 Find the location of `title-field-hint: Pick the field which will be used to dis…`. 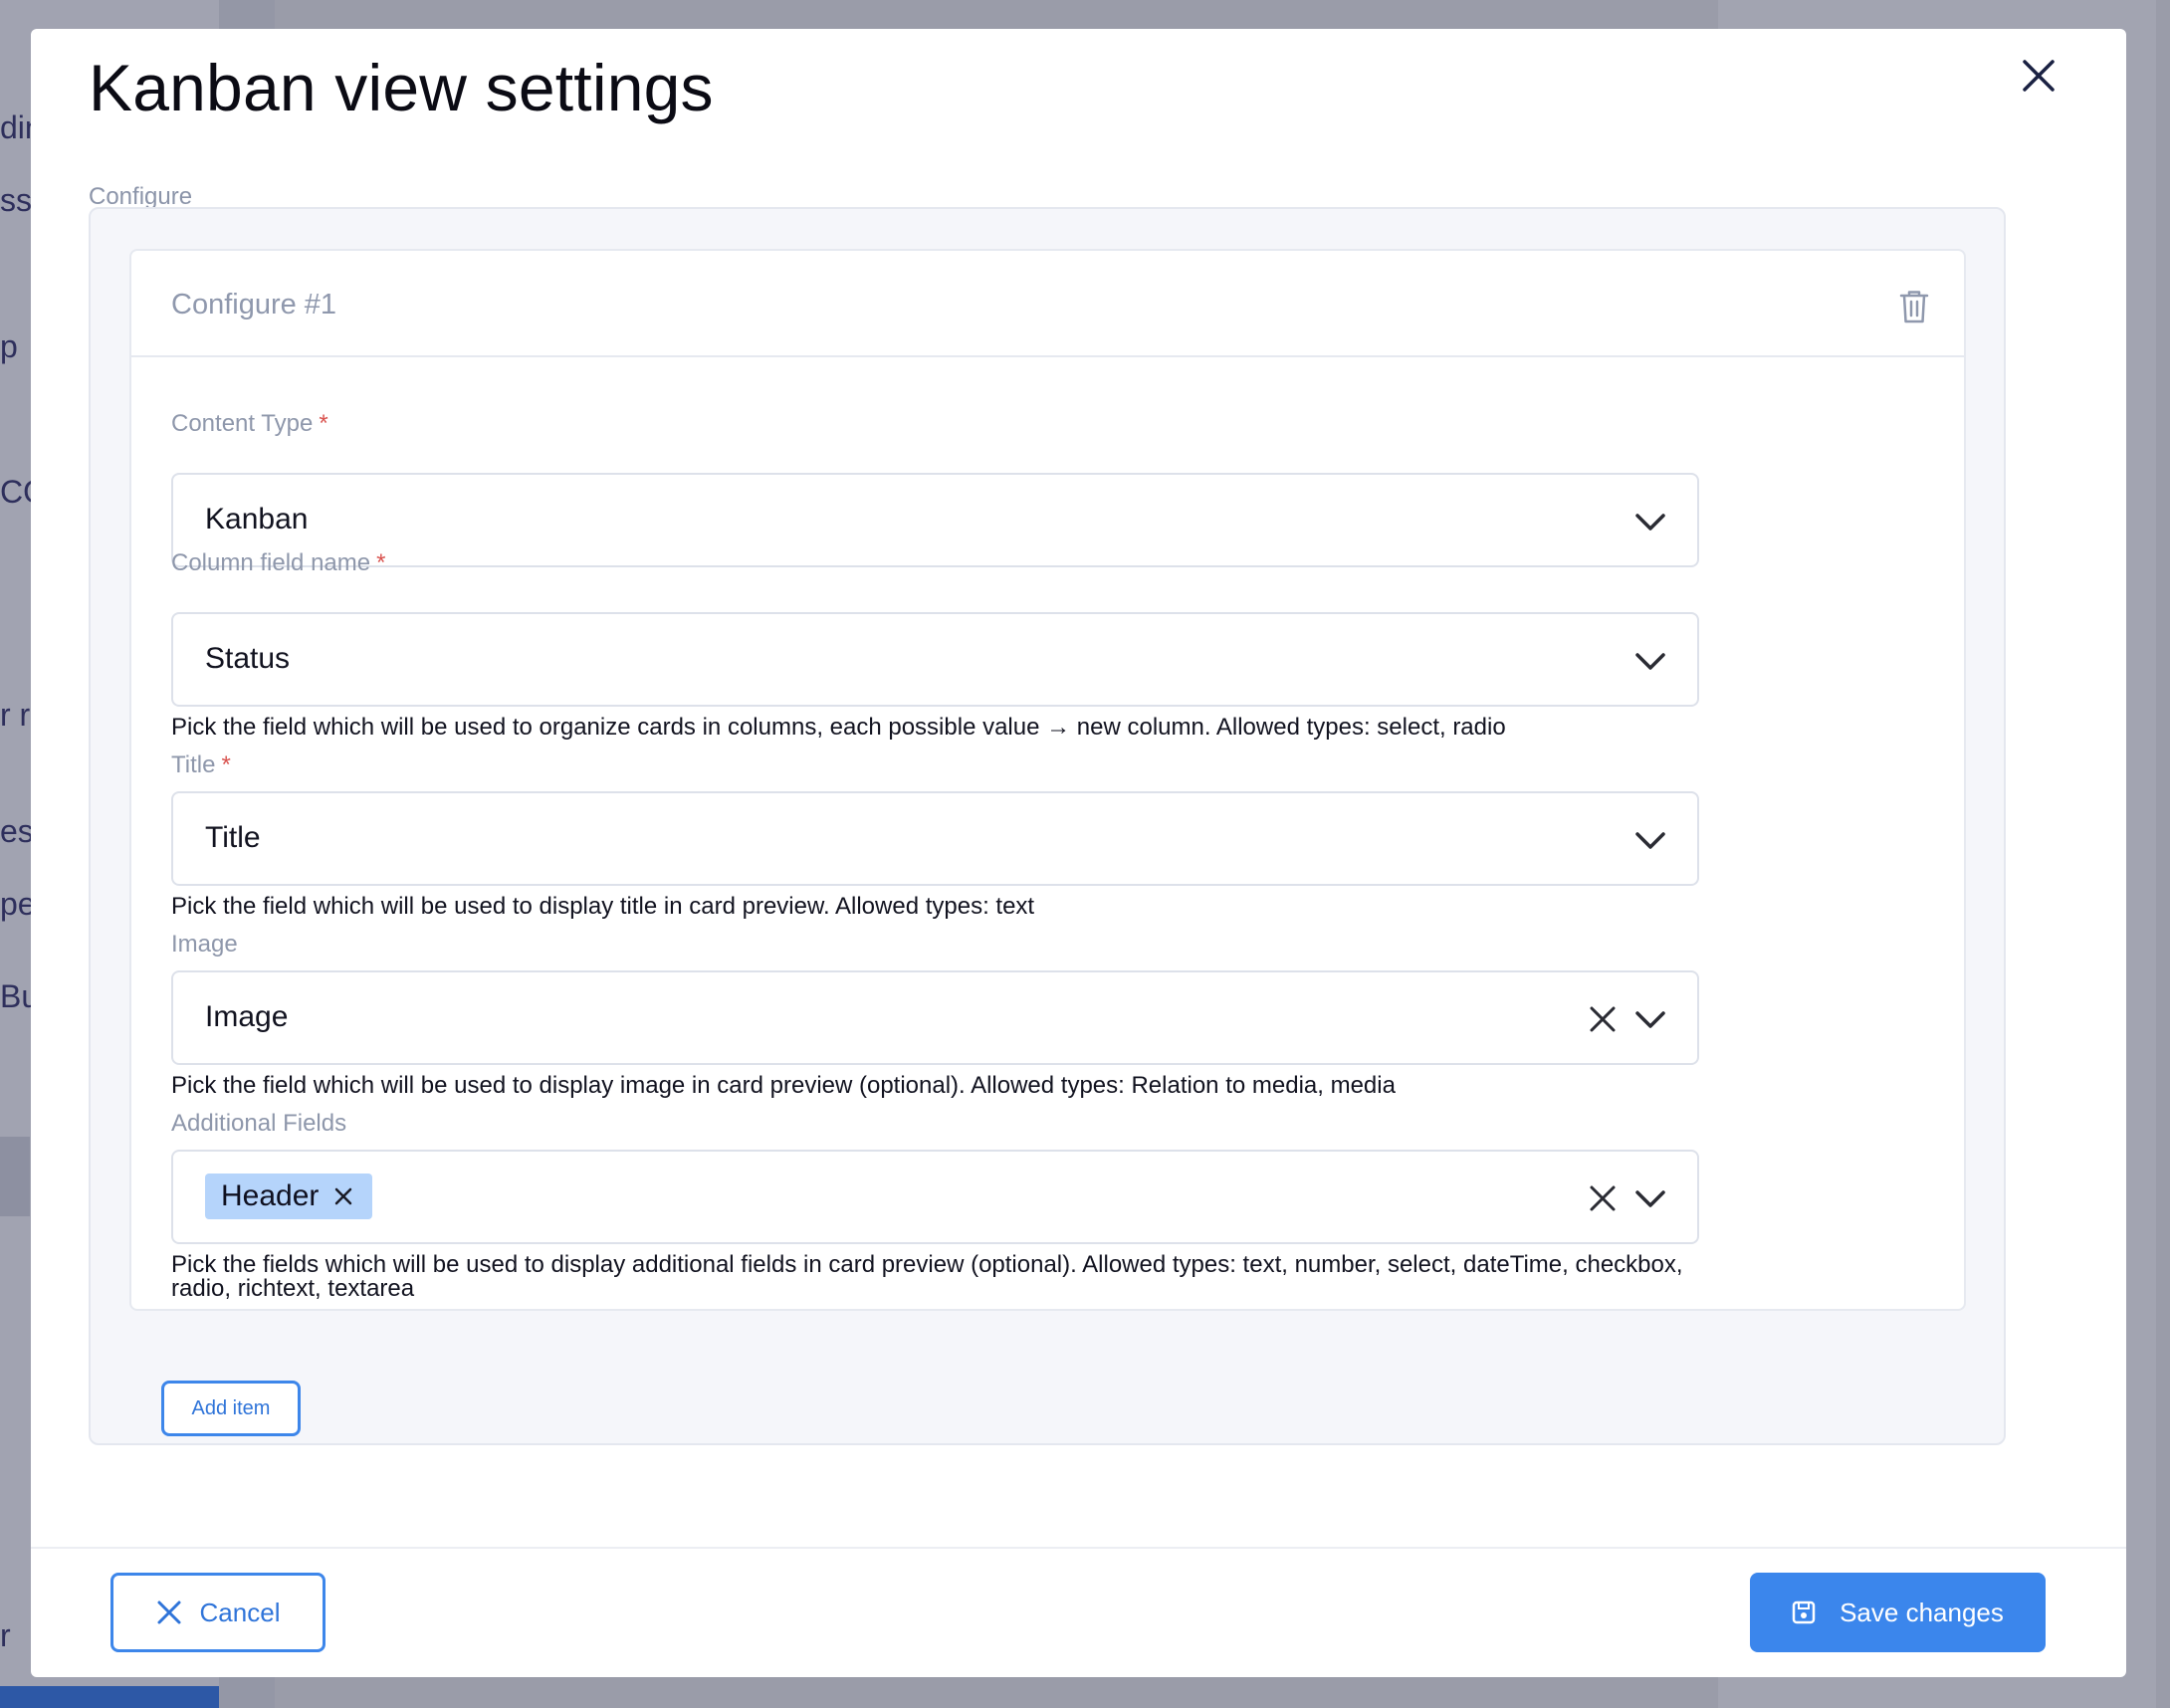

title-field-hint: Pick the field which will be used to dis… is located at coordinates (603, 907).